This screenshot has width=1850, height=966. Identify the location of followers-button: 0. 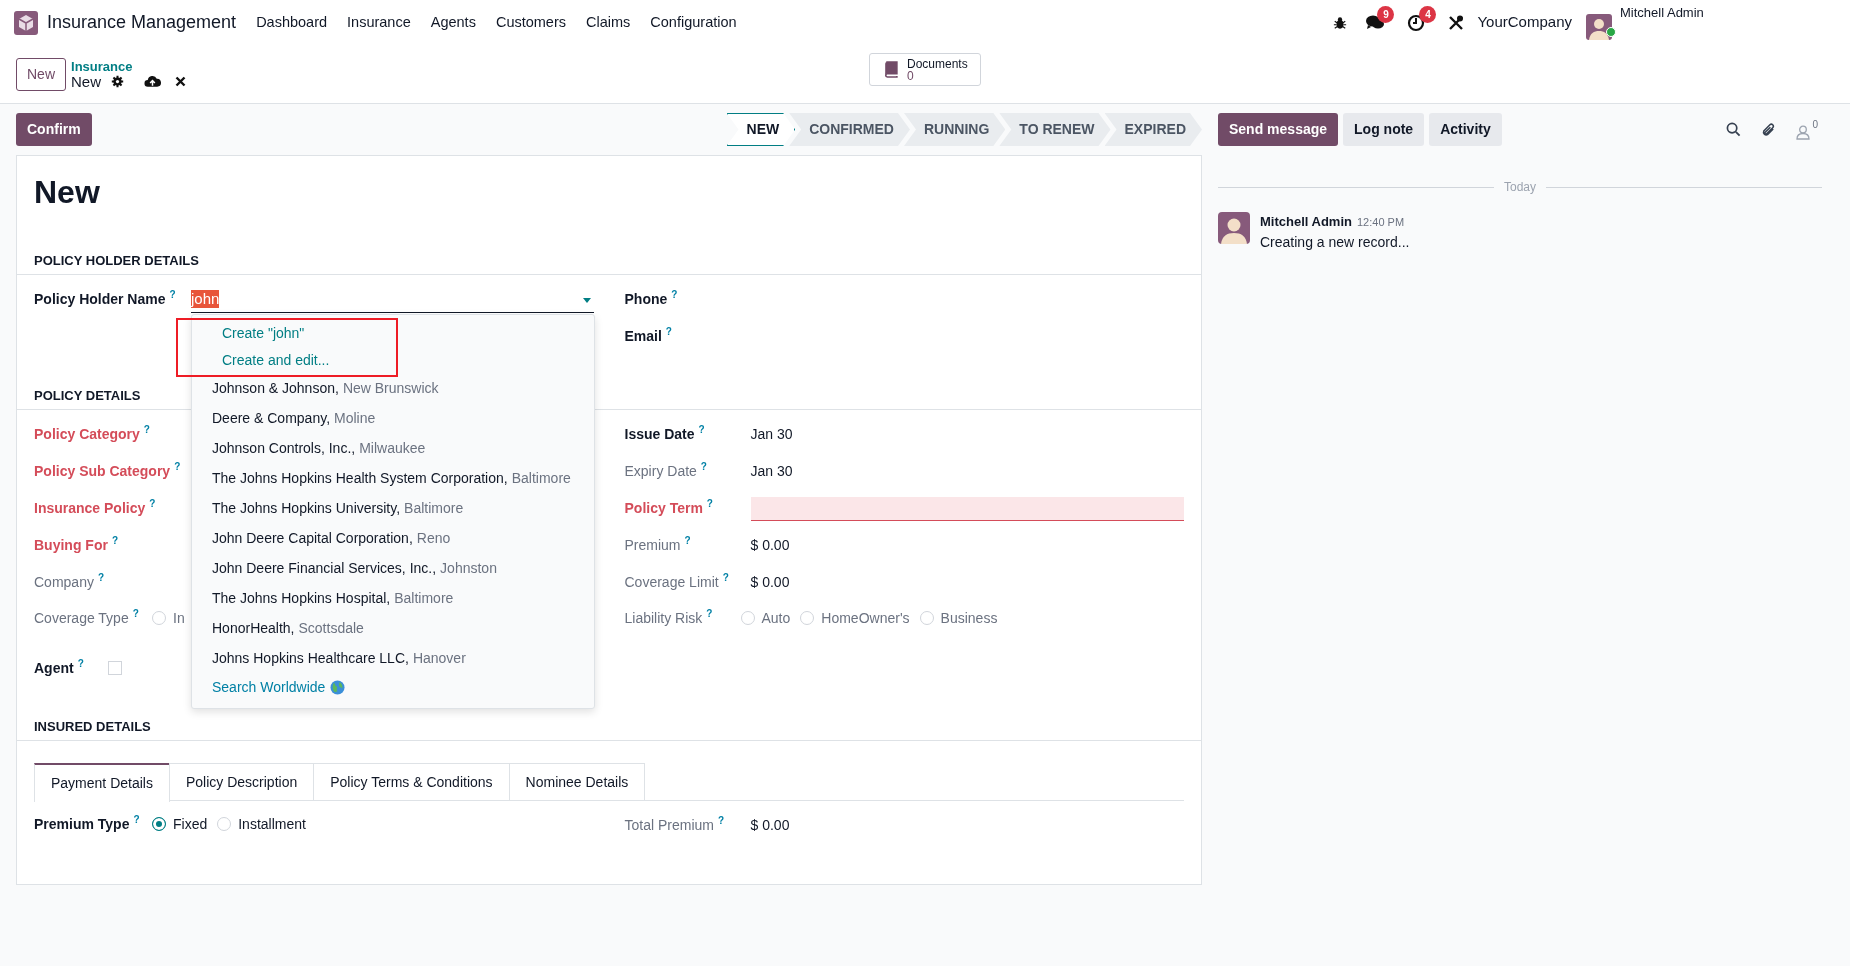
(1807, 129).